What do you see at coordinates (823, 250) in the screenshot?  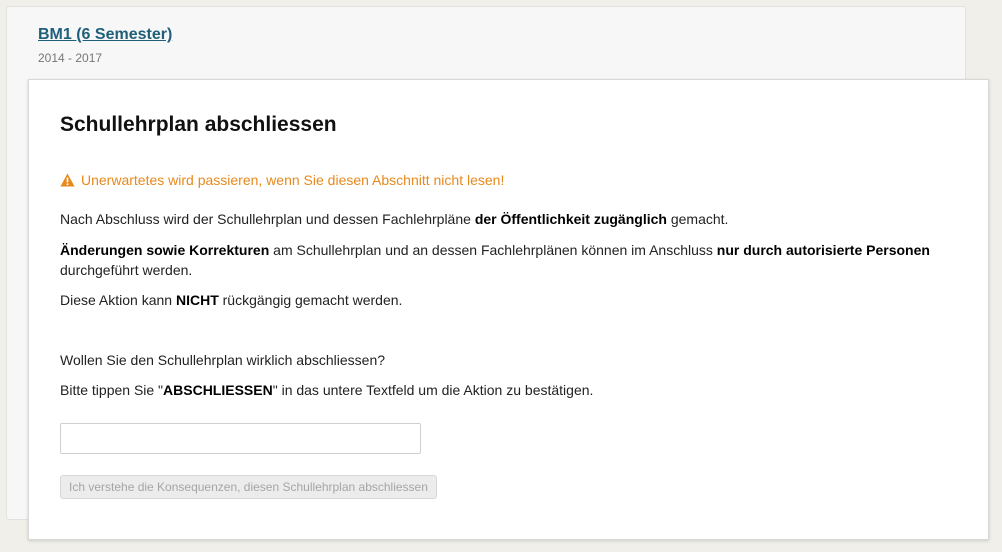 I see `emphasis-segment: nur durch autorisierte Personen` at bounding box center [823, 250].